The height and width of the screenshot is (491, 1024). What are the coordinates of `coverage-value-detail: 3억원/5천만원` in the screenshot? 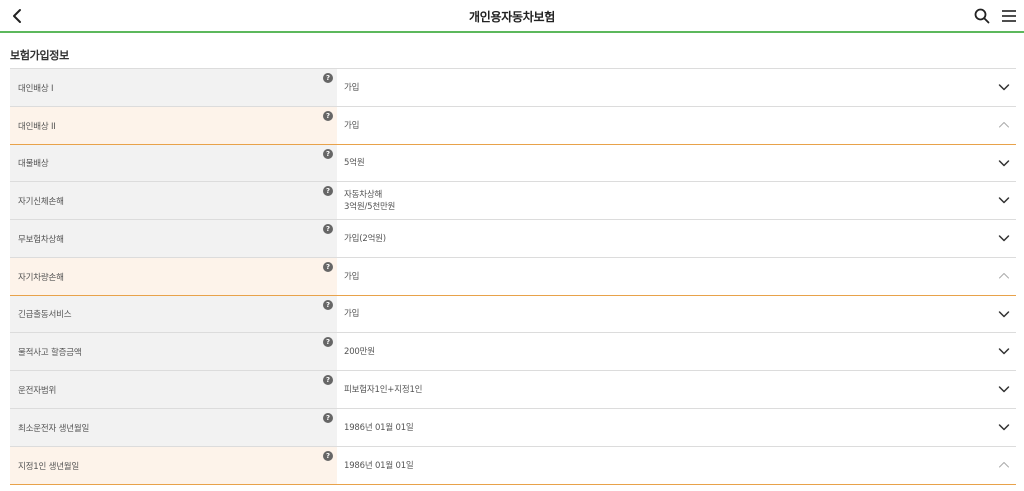 It's located at (370, 206).